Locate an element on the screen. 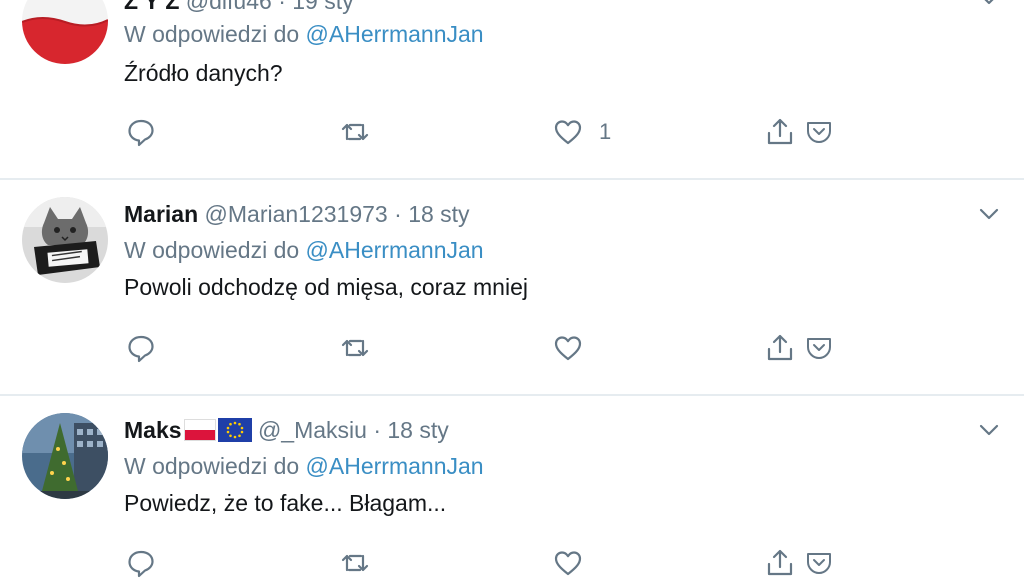  user-handle: @_Maksiu is located at coordinates (312, 430).